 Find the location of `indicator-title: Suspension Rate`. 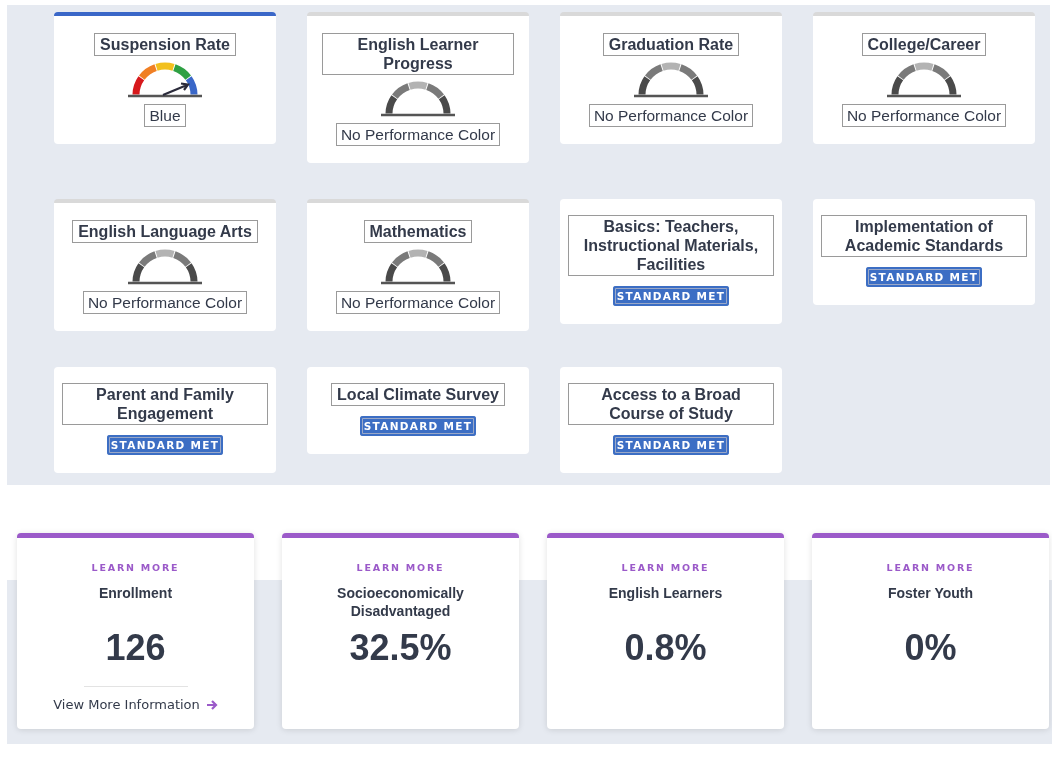

indicator-title: Suspension Rate is located at coordinates (165, 44).